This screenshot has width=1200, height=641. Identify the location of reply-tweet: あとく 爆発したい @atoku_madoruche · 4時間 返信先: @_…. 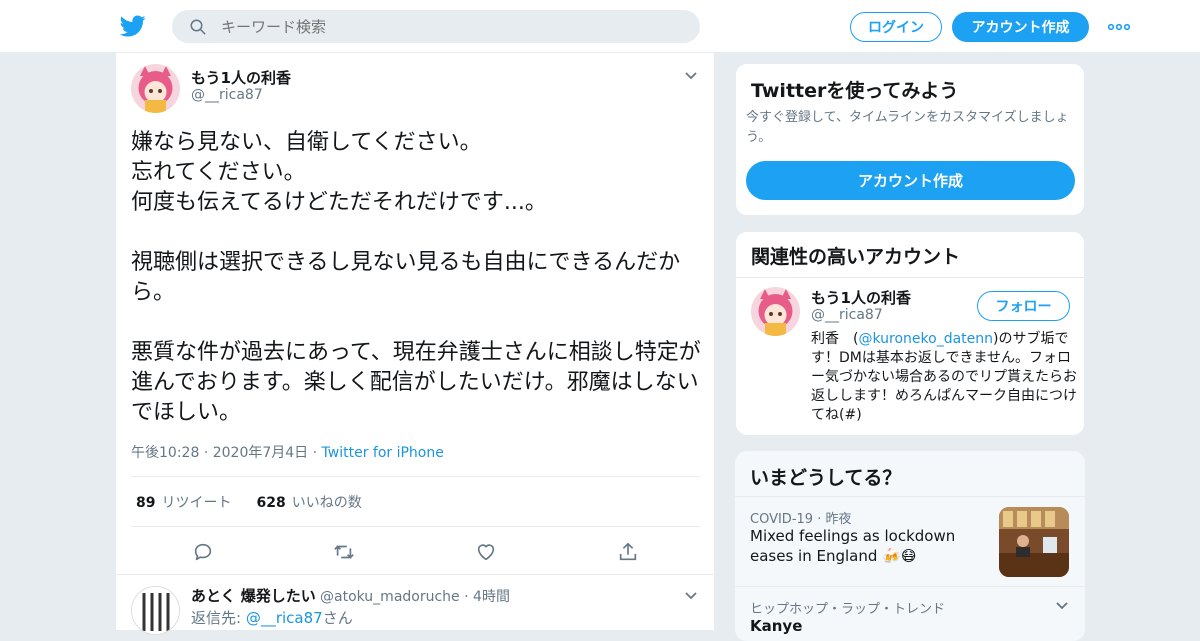
(415, 606).